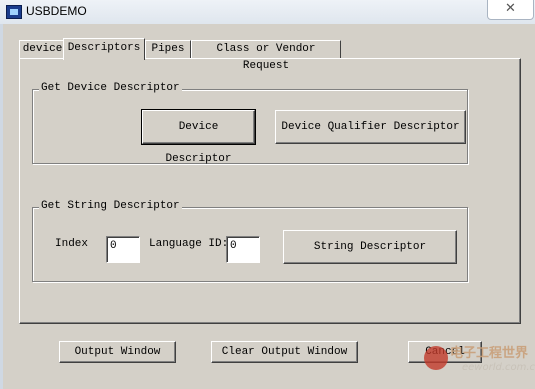 The height and width of the screenshot is (389, 535). Describe the element at coordinates (498, 367) in the screenshot. I see `watermark-url: eeworld.com.cn` at that location.